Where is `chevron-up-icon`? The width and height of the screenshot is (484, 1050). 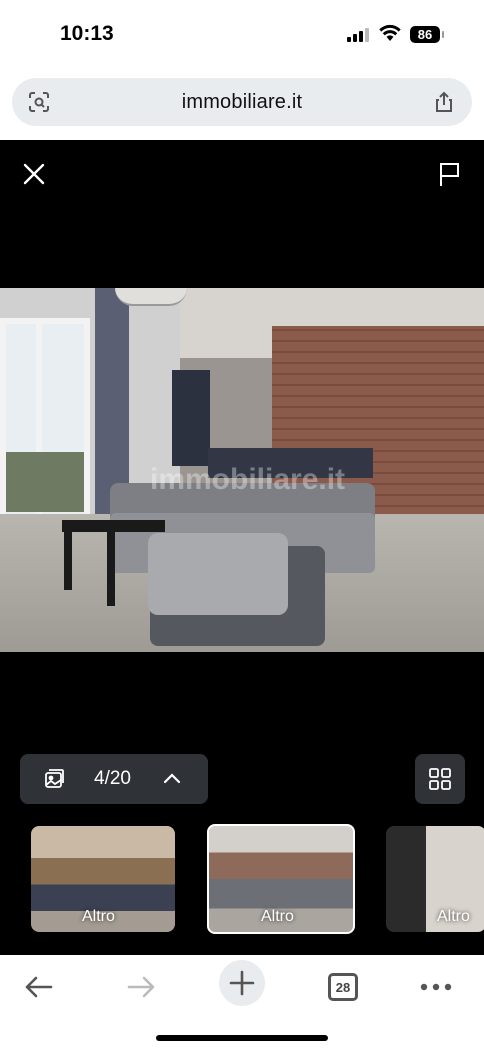
chevron-up-icon is located at coordinates (172, 778).